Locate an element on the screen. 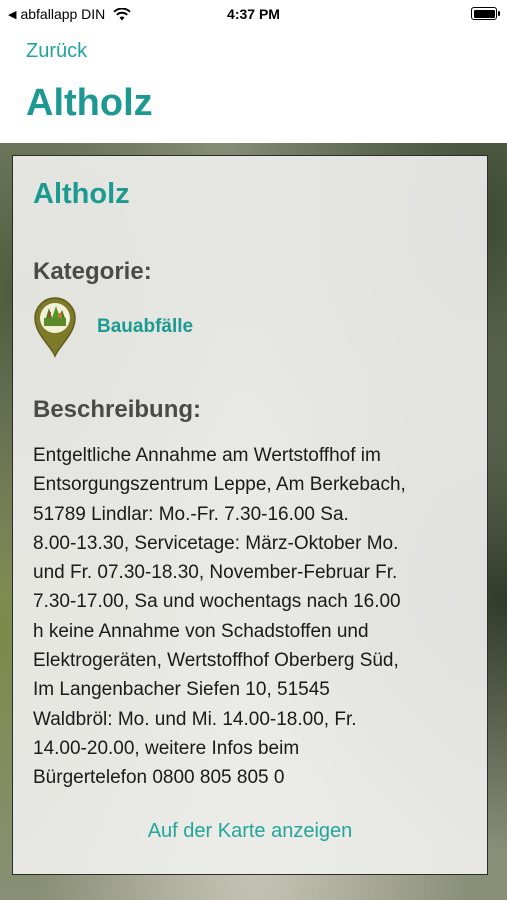 This screenshot has height=900, width=507. battery-level is located at coordinates (484, 13).